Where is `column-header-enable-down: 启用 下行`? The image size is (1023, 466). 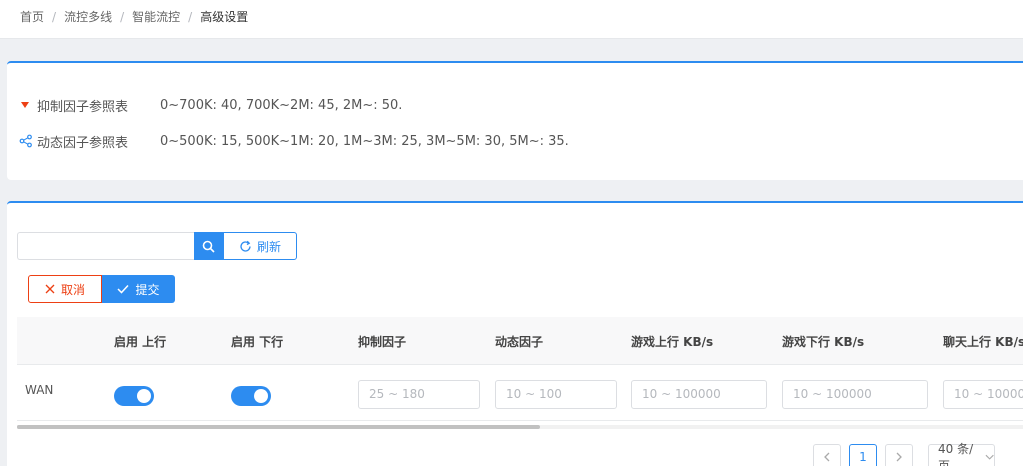
column-header-enable-down: 启用 下行 is located at coordinates (257, 342).